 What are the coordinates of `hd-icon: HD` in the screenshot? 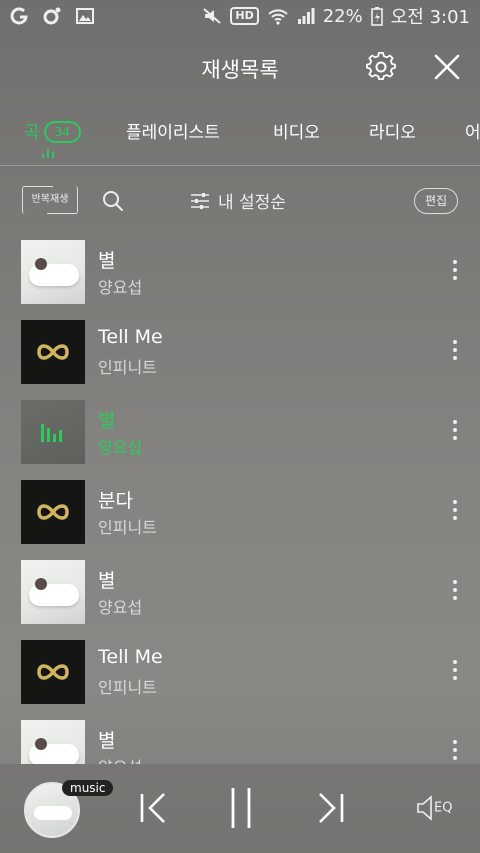 It's located at (244, 16).